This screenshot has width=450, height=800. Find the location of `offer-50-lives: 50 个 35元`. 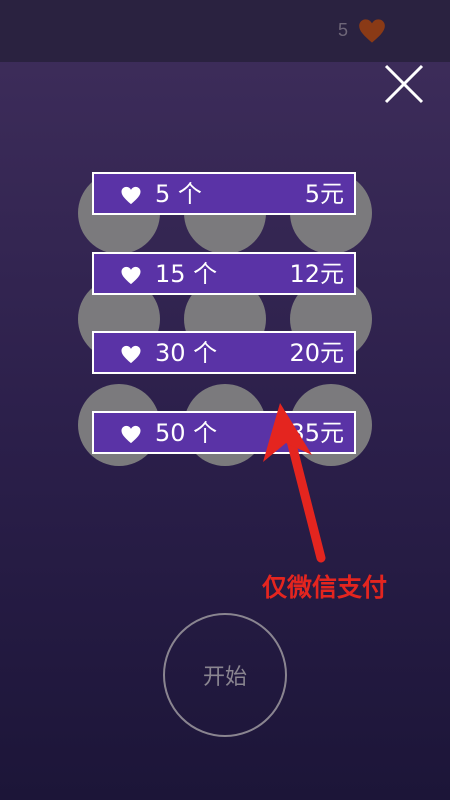

offer-50-lives: 50 个 35元 is located at coordinates (224, 432).